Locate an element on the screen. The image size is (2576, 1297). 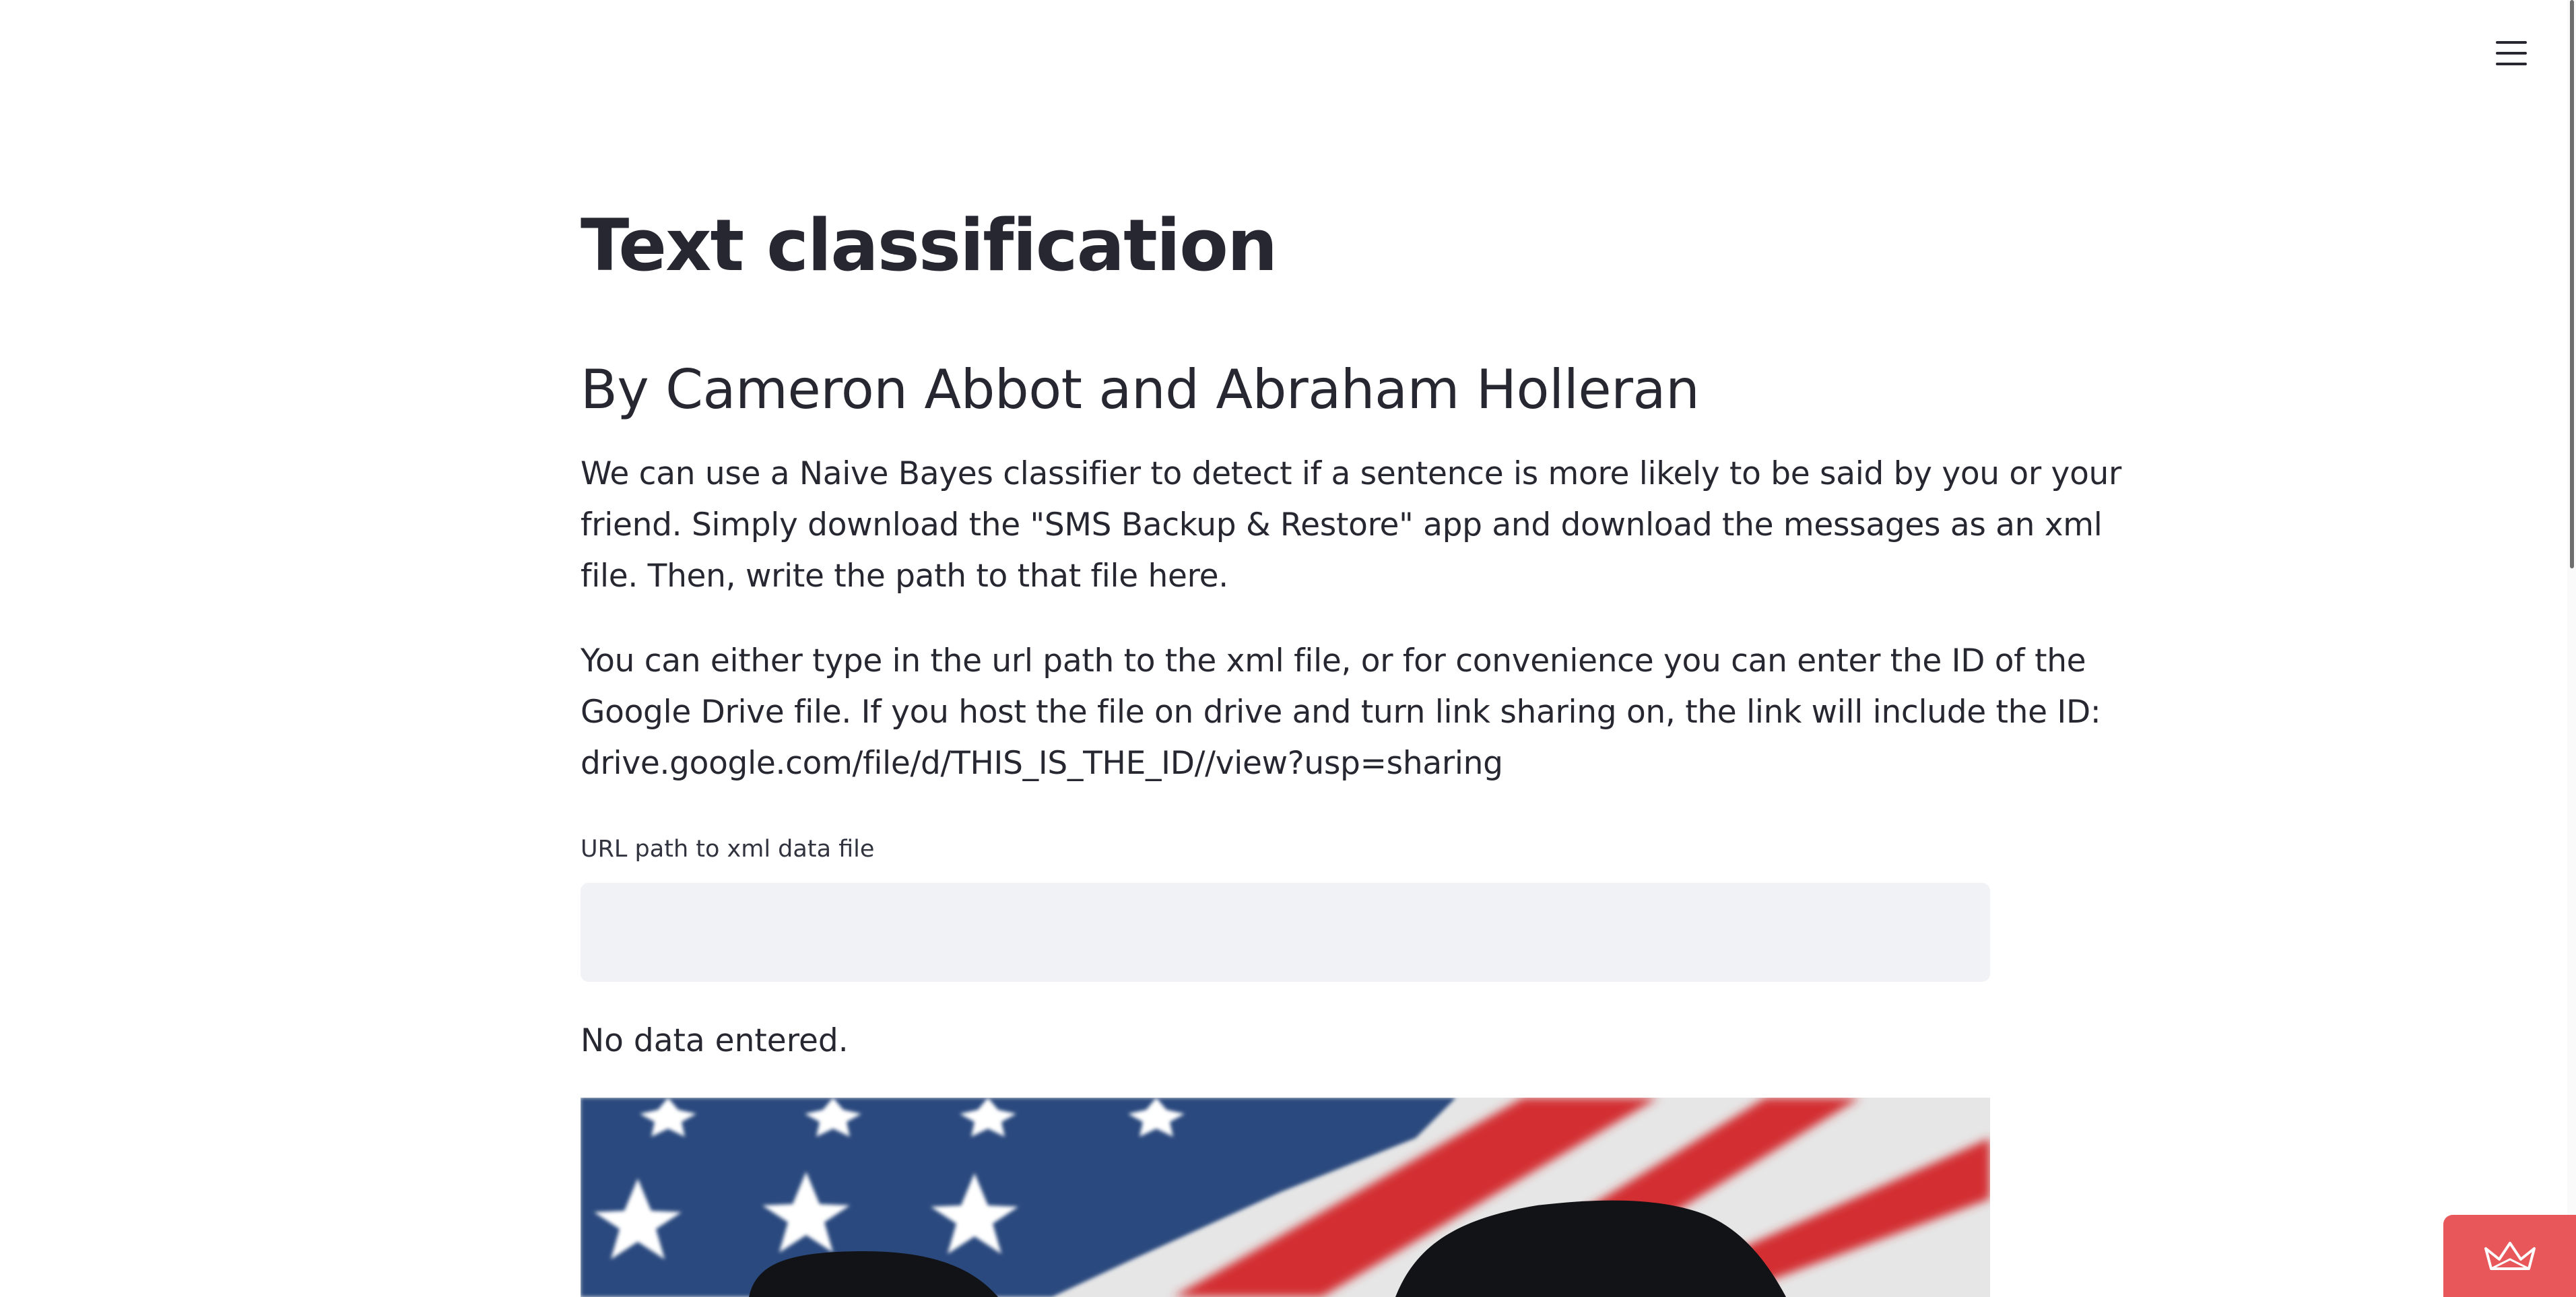
url-field-label: URL path to xml data file is located at coordinates (728, 849).